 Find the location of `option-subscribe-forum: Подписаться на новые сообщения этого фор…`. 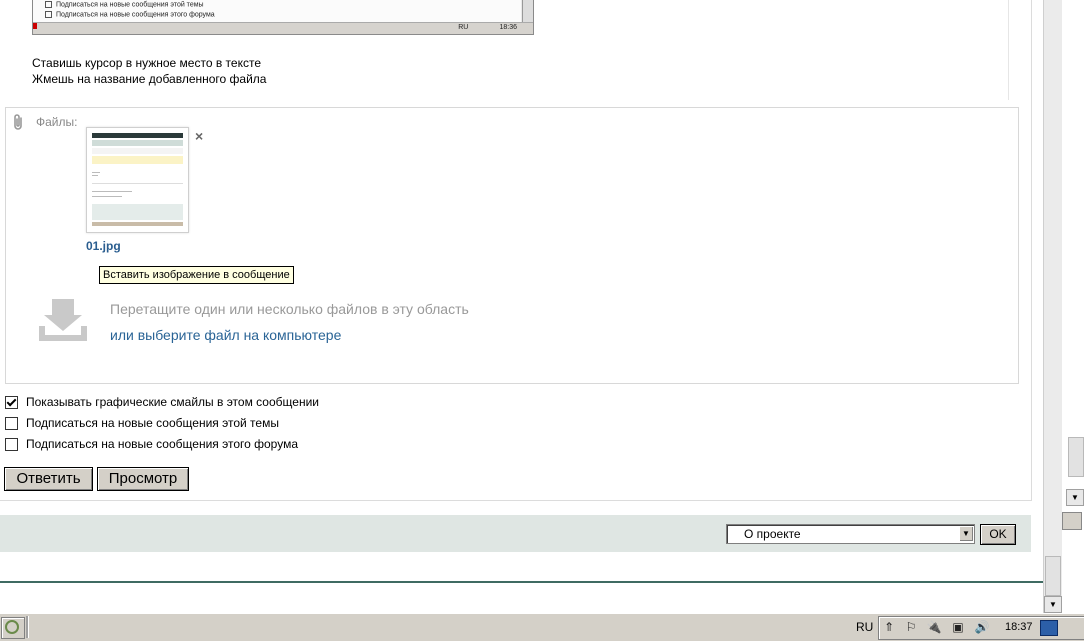

option-subscribe-forum: Подписаться на новые сообщения этого фор… is located at coordinates (151, 444).